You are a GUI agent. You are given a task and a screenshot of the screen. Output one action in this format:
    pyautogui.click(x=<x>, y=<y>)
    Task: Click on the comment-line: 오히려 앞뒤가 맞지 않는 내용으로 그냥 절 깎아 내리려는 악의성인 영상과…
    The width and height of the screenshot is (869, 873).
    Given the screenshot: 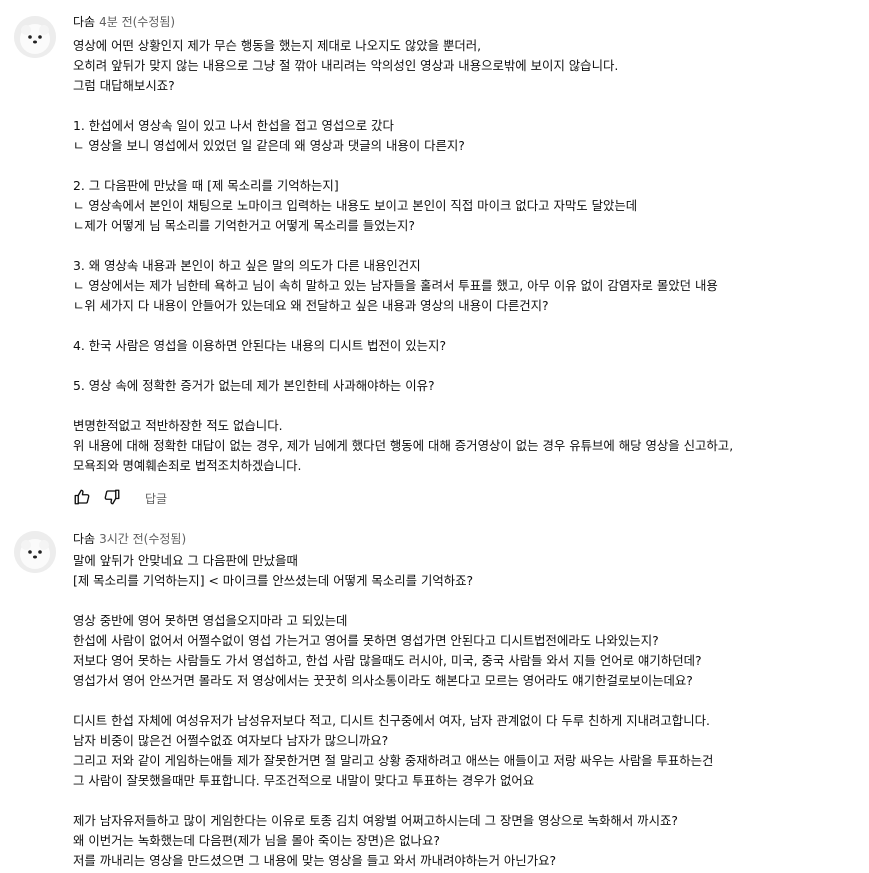 What is the action you would take?
    pyautogui.click(x=346, y=65)
    